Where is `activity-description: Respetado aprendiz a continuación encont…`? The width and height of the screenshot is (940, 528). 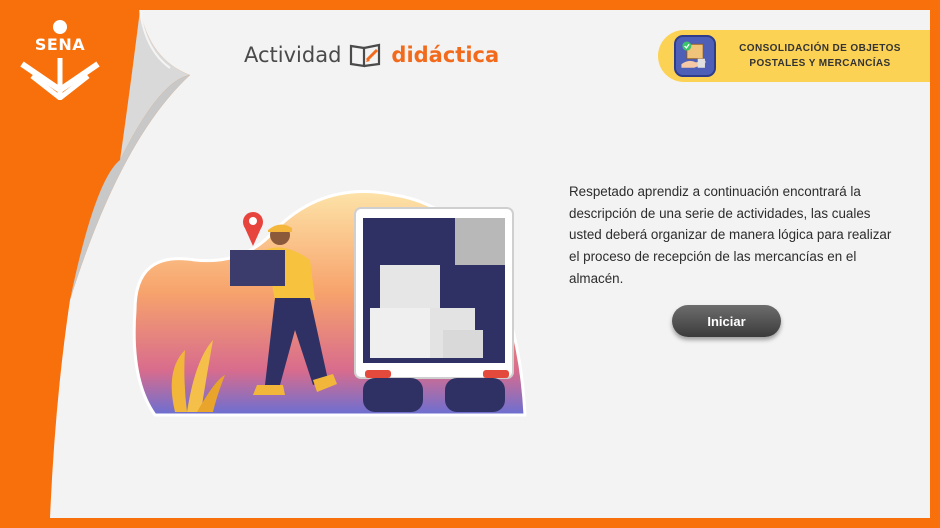 activity-description: Respetado aprendiz a continuación encont… is located at coordinates (730, 235).